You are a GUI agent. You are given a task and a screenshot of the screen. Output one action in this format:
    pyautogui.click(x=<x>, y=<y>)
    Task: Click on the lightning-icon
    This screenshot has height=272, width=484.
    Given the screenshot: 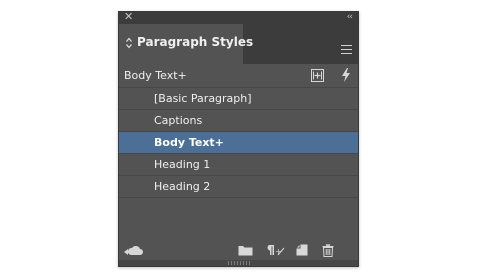 What is the action you would take?
    pyautogui.click(x=346, y=75)
    